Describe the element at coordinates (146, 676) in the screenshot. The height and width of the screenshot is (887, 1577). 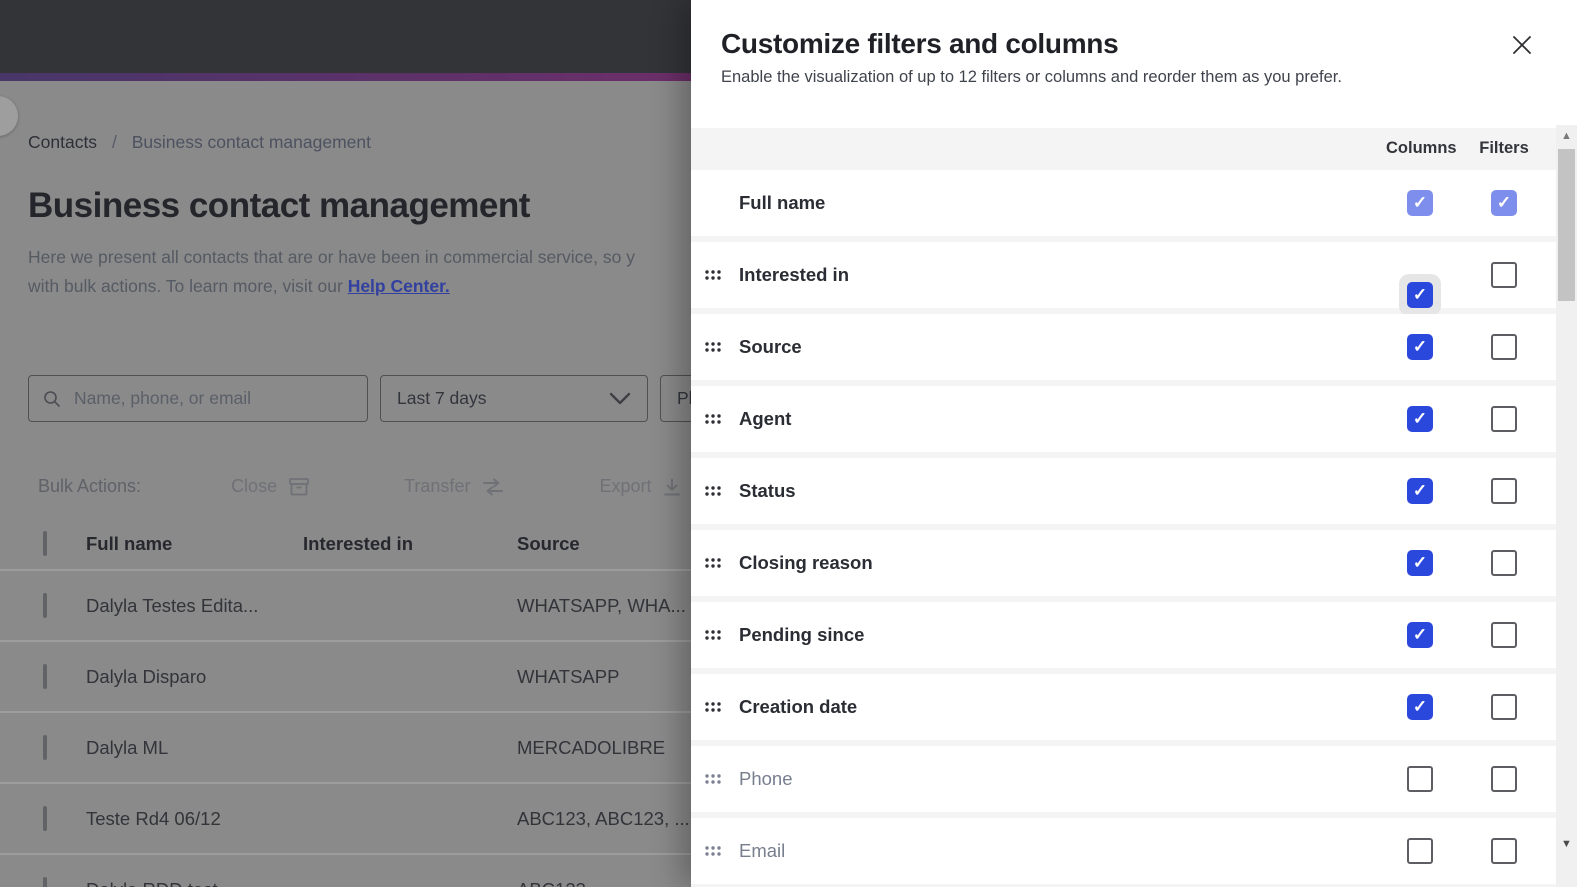
I see `cell-full-name: Dalyla Disparo` at that location.